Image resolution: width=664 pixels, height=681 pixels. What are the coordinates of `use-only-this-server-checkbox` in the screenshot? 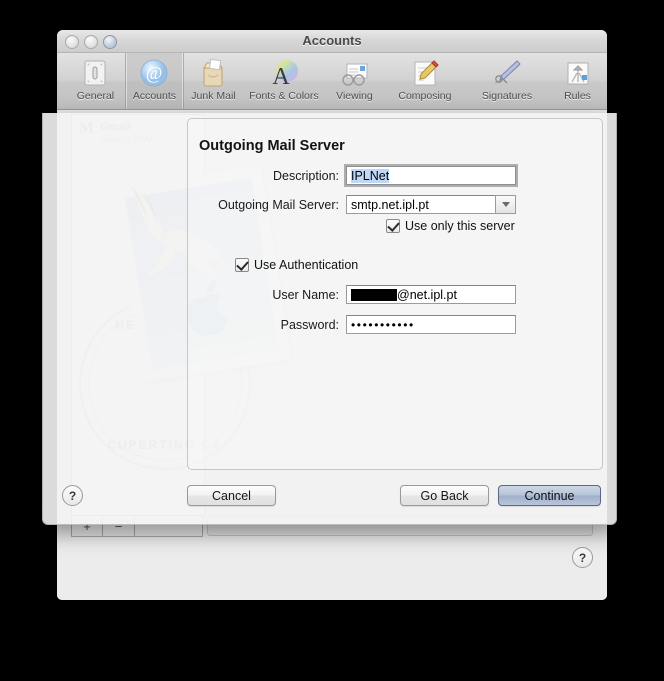 It's located at (393, 226).